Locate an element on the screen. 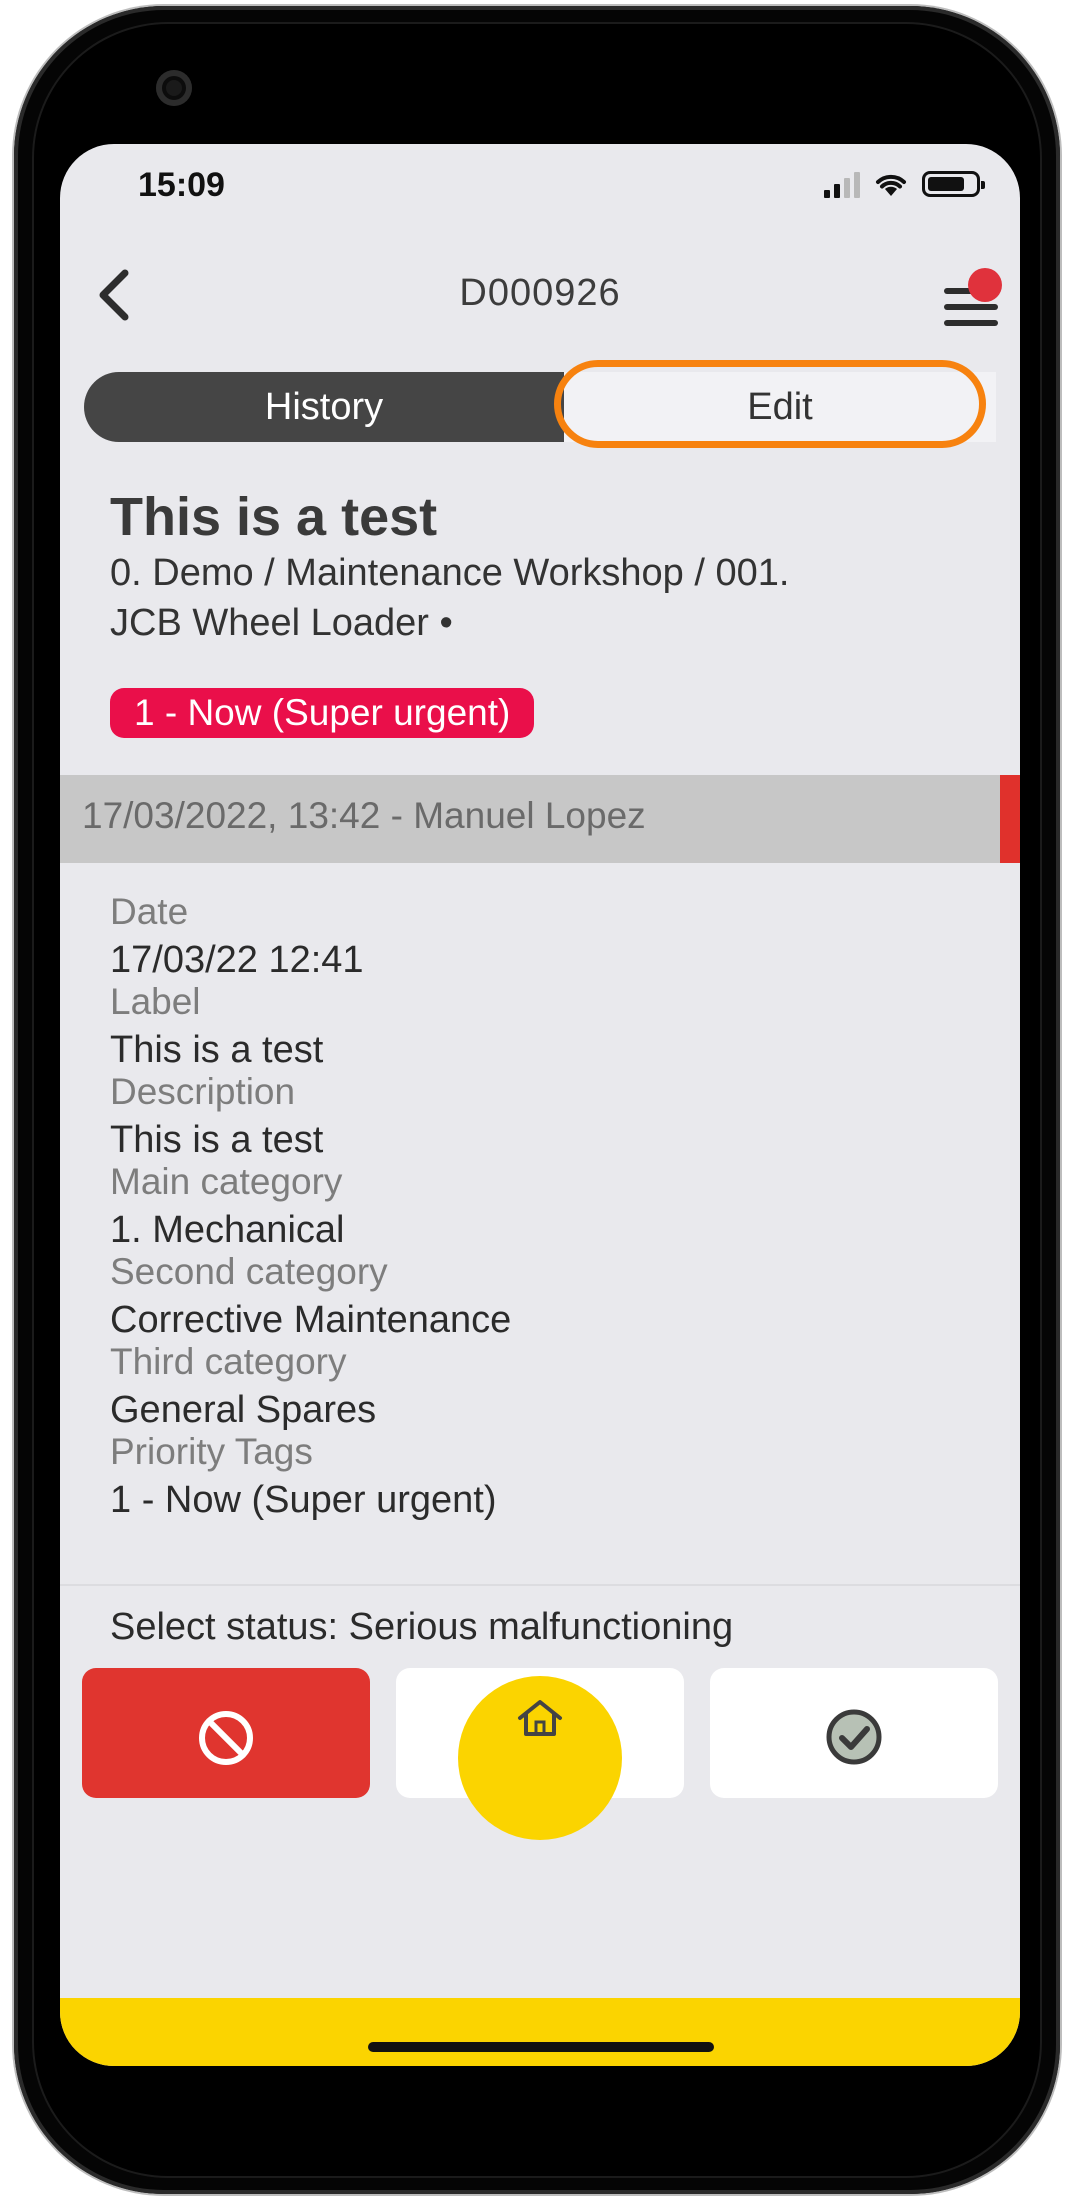  tab-history: History is located at coordinates (324, 407).